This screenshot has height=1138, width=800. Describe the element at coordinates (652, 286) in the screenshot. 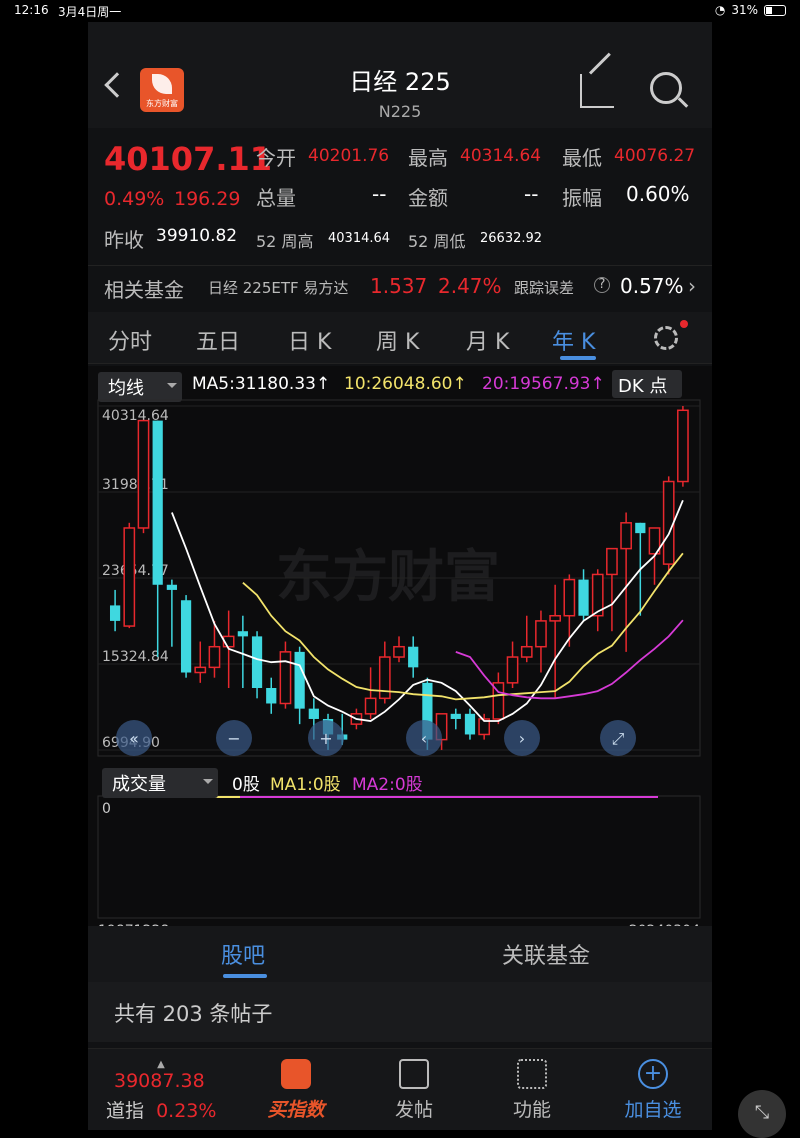

I see `tracking-value: 0.57%` at that location.